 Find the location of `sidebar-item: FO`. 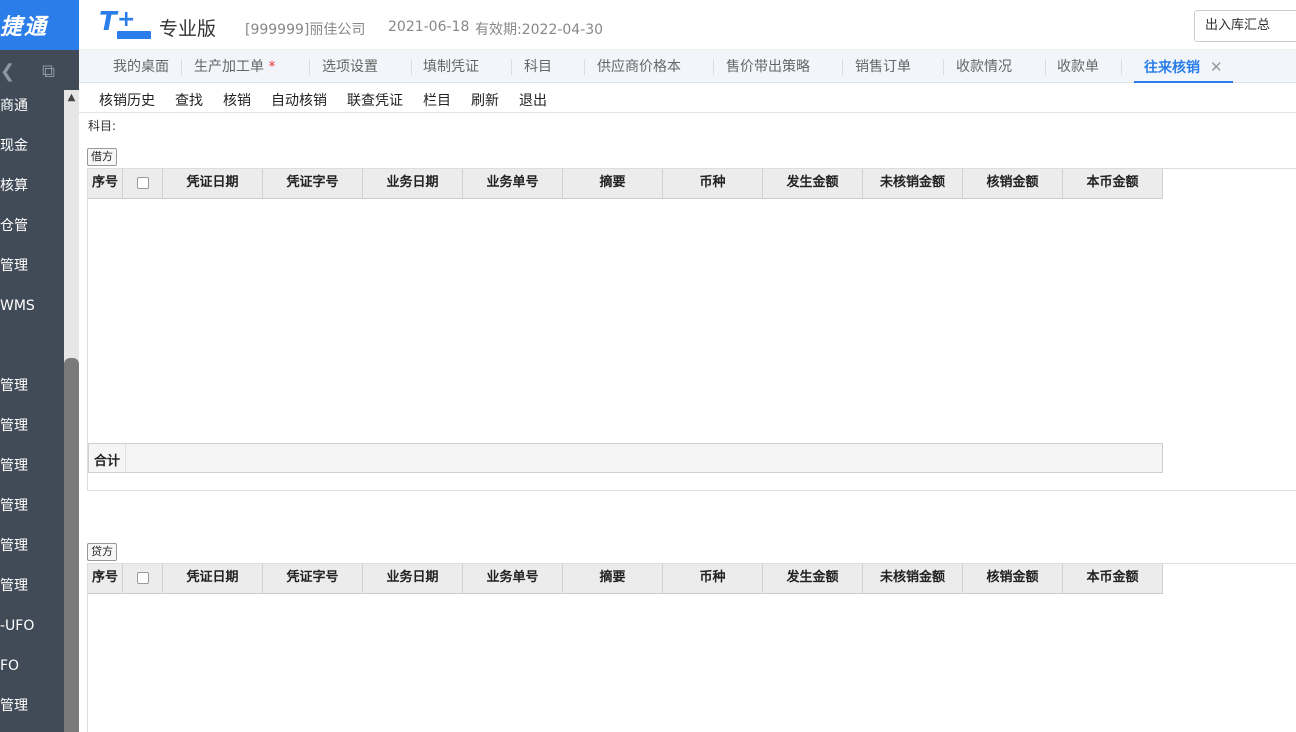

sidebar-item: FO is located at coordinates (32, 666).